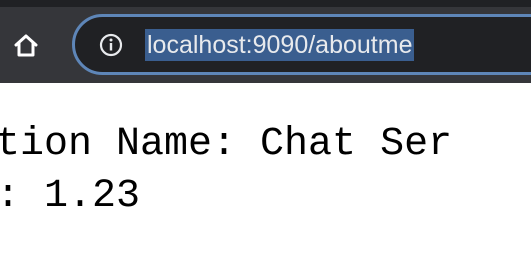 The height and width of the screenshot is (279, 531). Describe the element at coordinates (280, 45) in the screenshot. I see `url-text: localhost:9090/aboutme` at that location.